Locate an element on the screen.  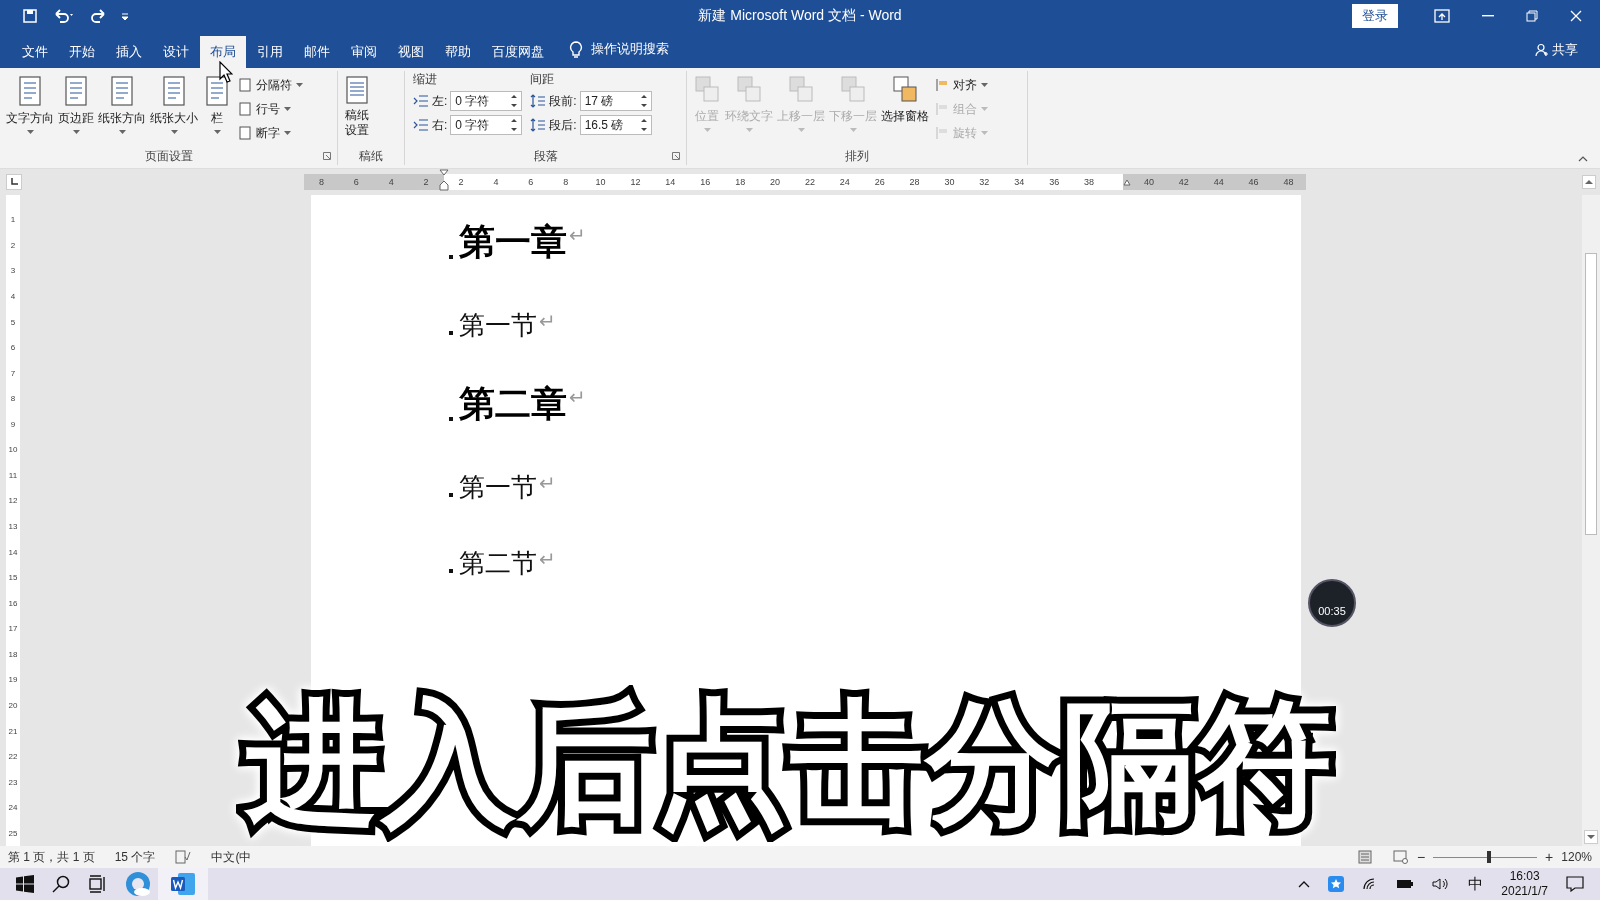
word-taskbar-button is located at coordinates (183, 884).